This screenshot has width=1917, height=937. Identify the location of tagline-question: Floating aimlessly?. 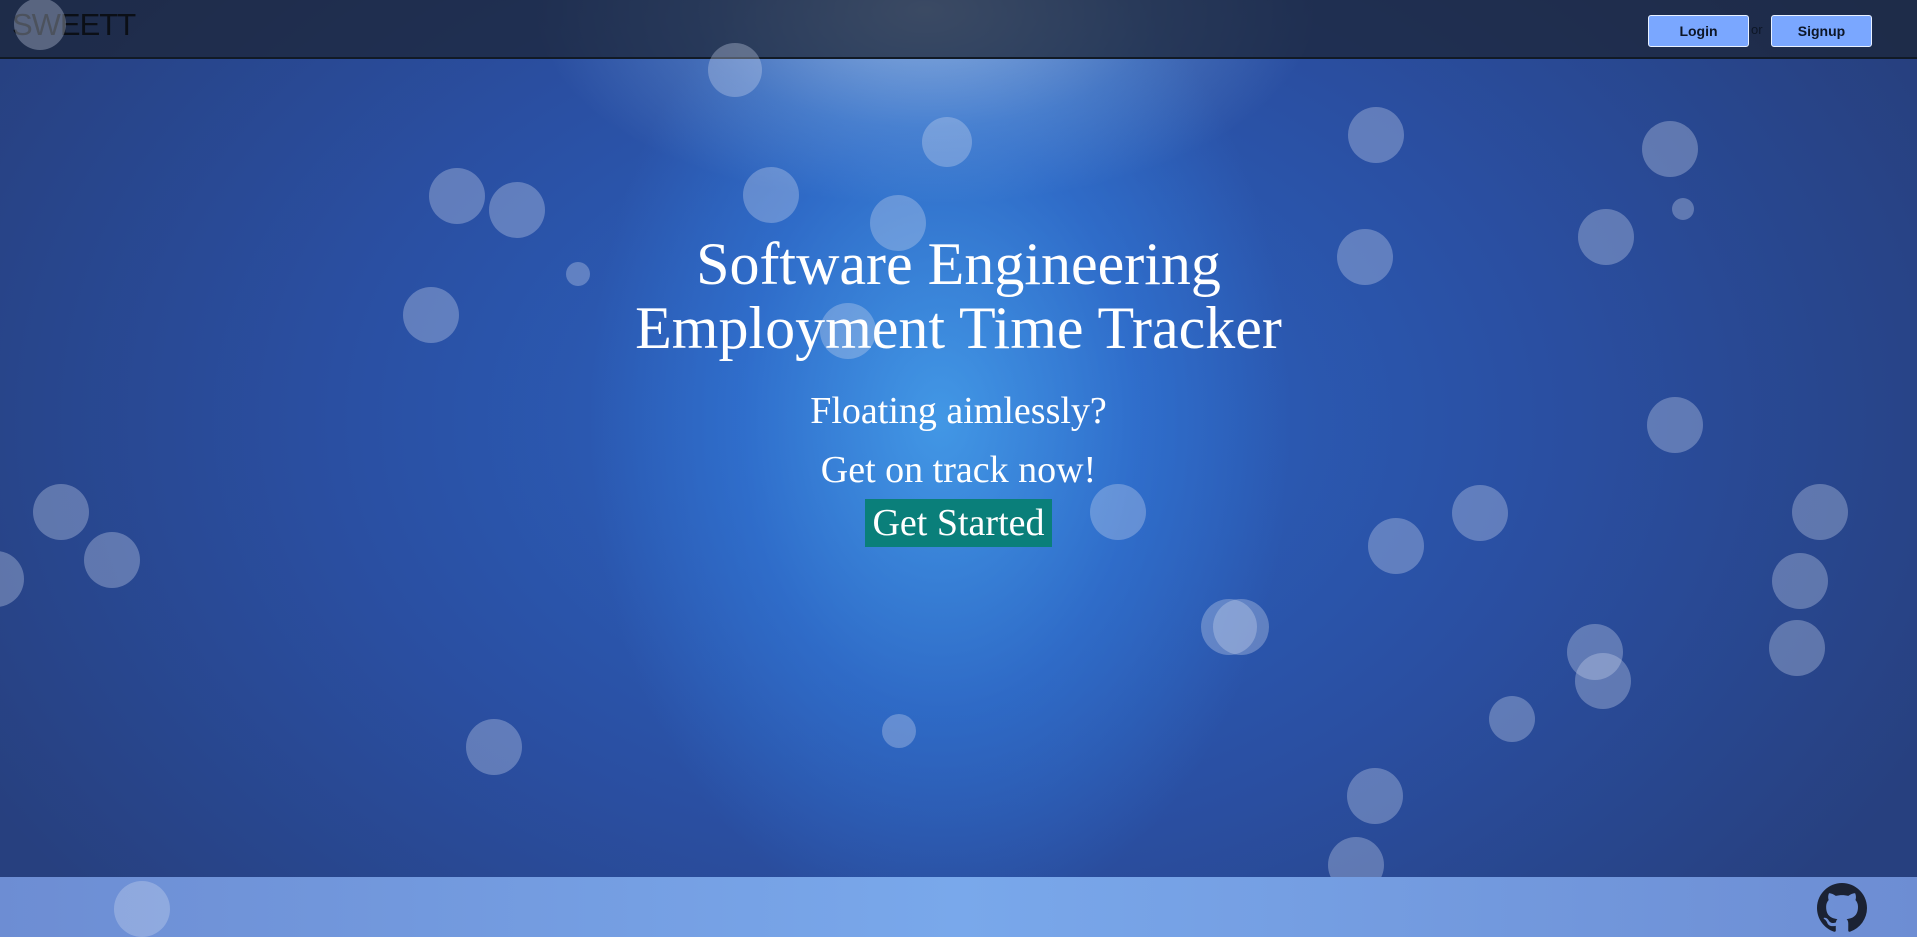
(958, 411).